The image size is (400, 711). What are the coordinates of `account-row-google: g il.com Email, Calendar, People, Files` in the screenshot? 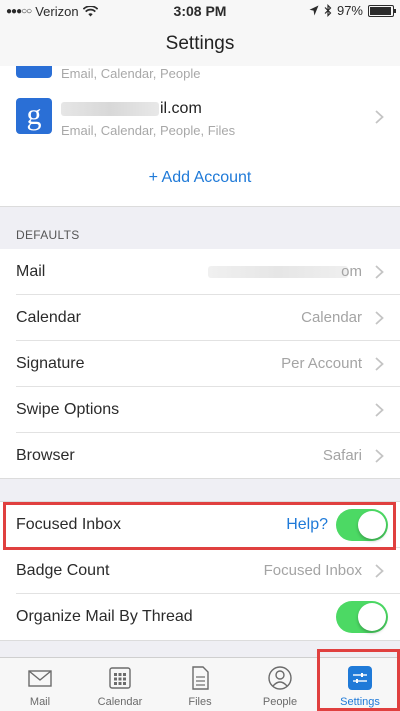 It's located at (200, 118).